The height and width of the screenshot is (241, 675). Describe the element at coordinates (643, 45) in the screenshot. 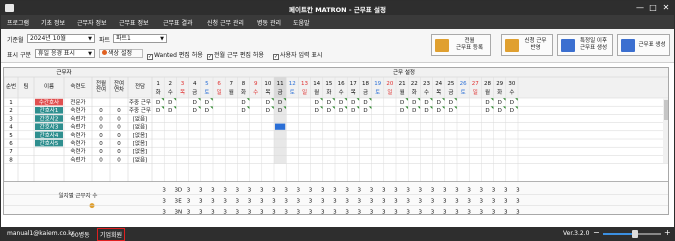

I see `generate-schedule-button: 근무표 생성` at that location.